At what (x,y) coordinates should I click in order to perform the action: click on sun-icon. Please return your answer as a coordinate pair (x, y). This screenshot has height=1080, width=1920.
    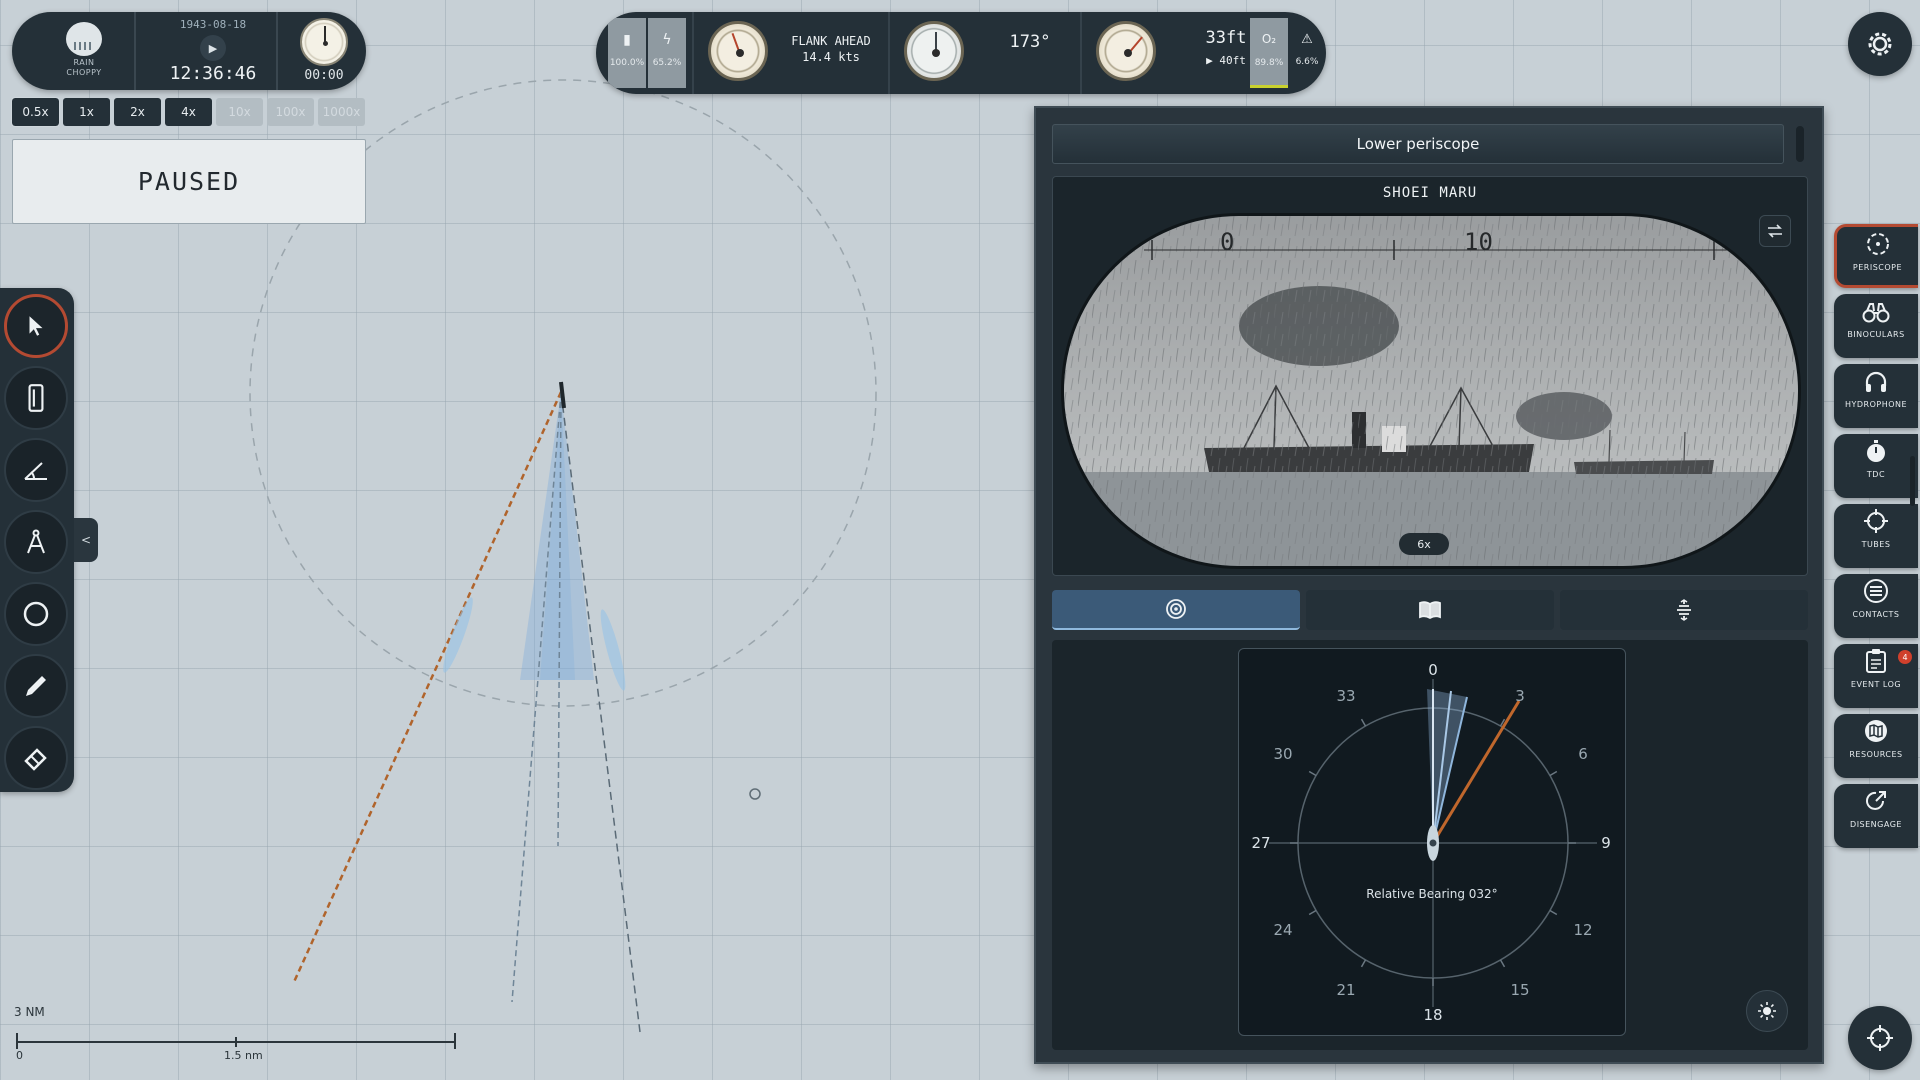
    Looking at the image, I should click on (1767, 1011).